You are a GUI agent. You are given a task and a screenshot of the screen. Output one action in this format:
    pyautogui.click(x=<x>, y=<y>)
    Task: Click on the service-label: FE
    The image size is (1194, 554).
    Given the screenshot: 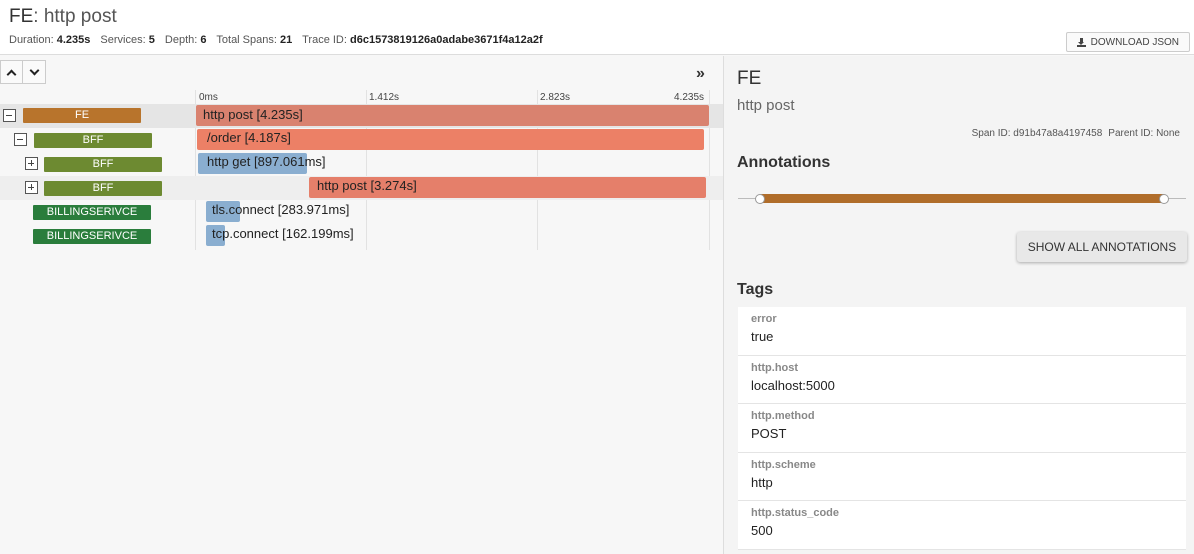 What is the action you would take?
    pyautogui.click(x=82, y=115)
    